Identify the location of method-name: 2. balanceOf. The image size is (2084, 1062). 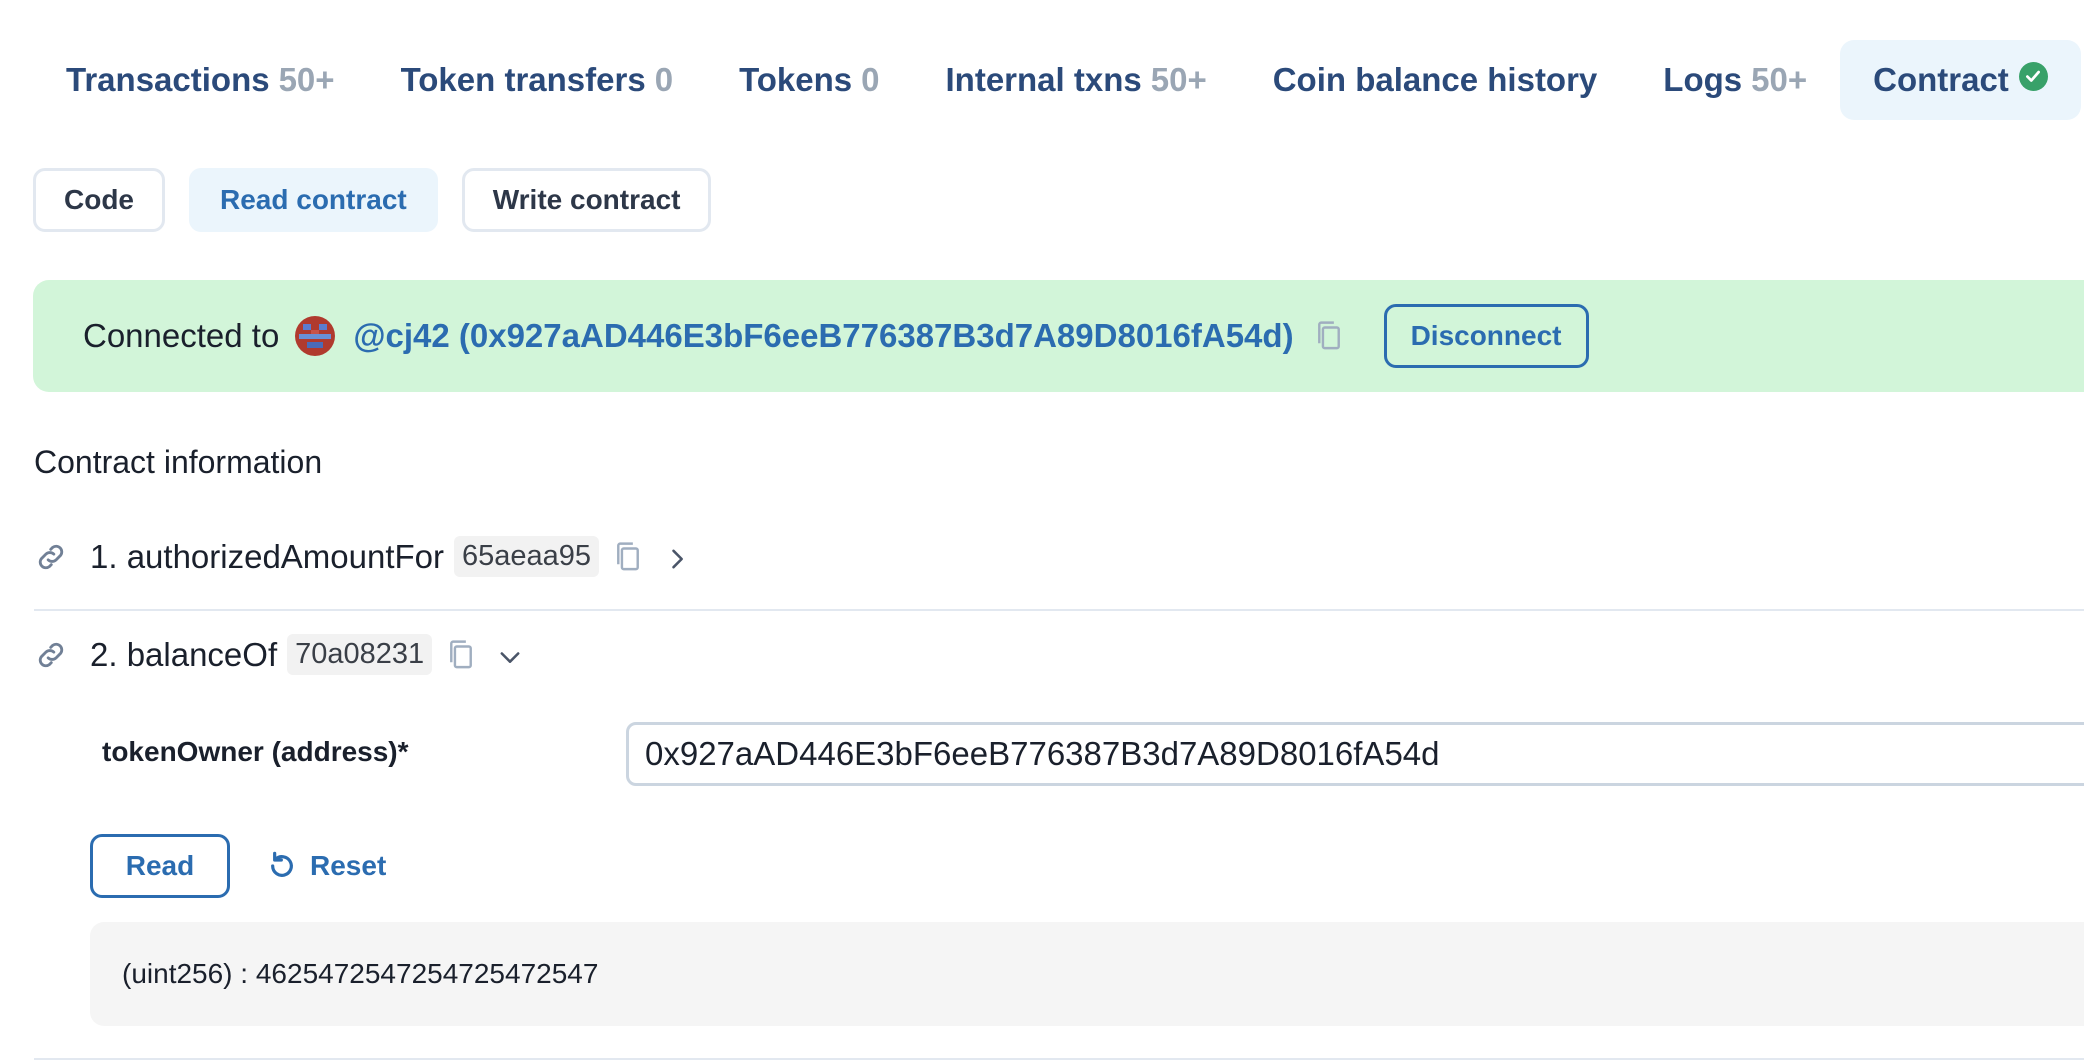
(184, 654).